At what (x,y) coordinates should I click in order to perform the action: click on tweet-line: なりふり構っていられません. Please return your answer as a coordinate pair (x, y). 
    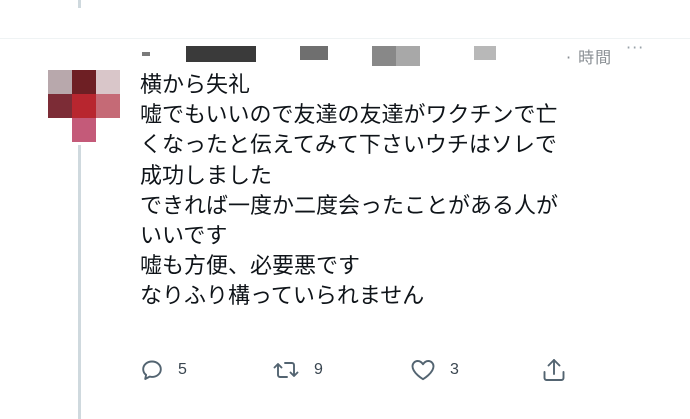
    Looking at the image, I should click on (282, 297).